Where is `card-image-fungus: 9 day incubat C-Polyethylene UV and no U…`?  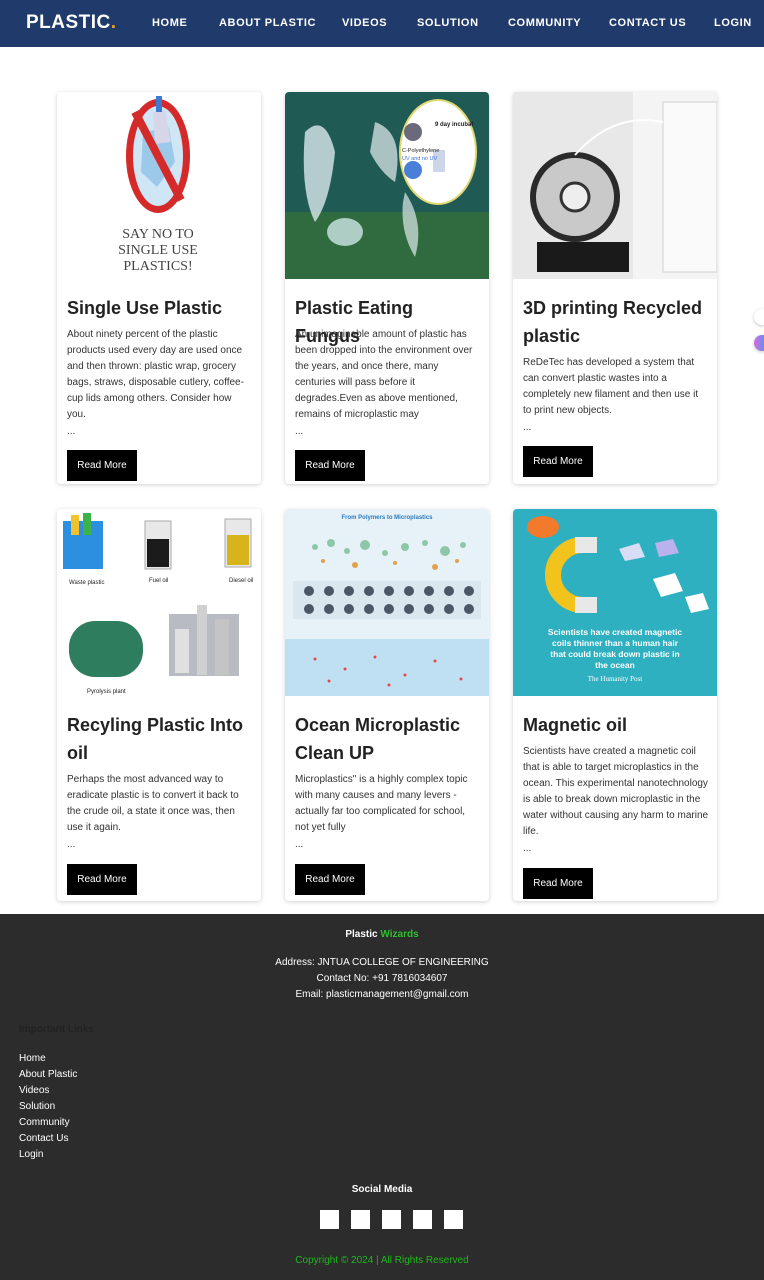
card-image-fungus: 9 day incubat C-Polyethylene UV and no U… is located at coordinates (387, 185).